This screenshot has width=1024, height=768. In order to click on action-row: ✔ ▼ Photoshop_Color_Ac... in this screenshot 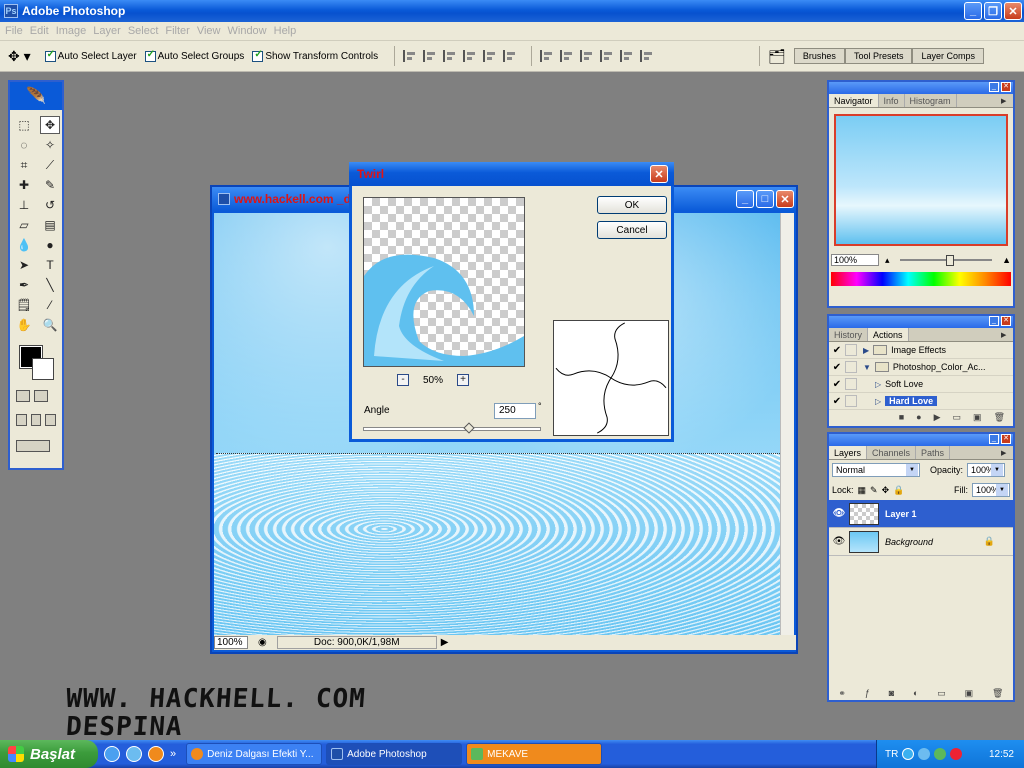, I will do `click(921, 367)`.